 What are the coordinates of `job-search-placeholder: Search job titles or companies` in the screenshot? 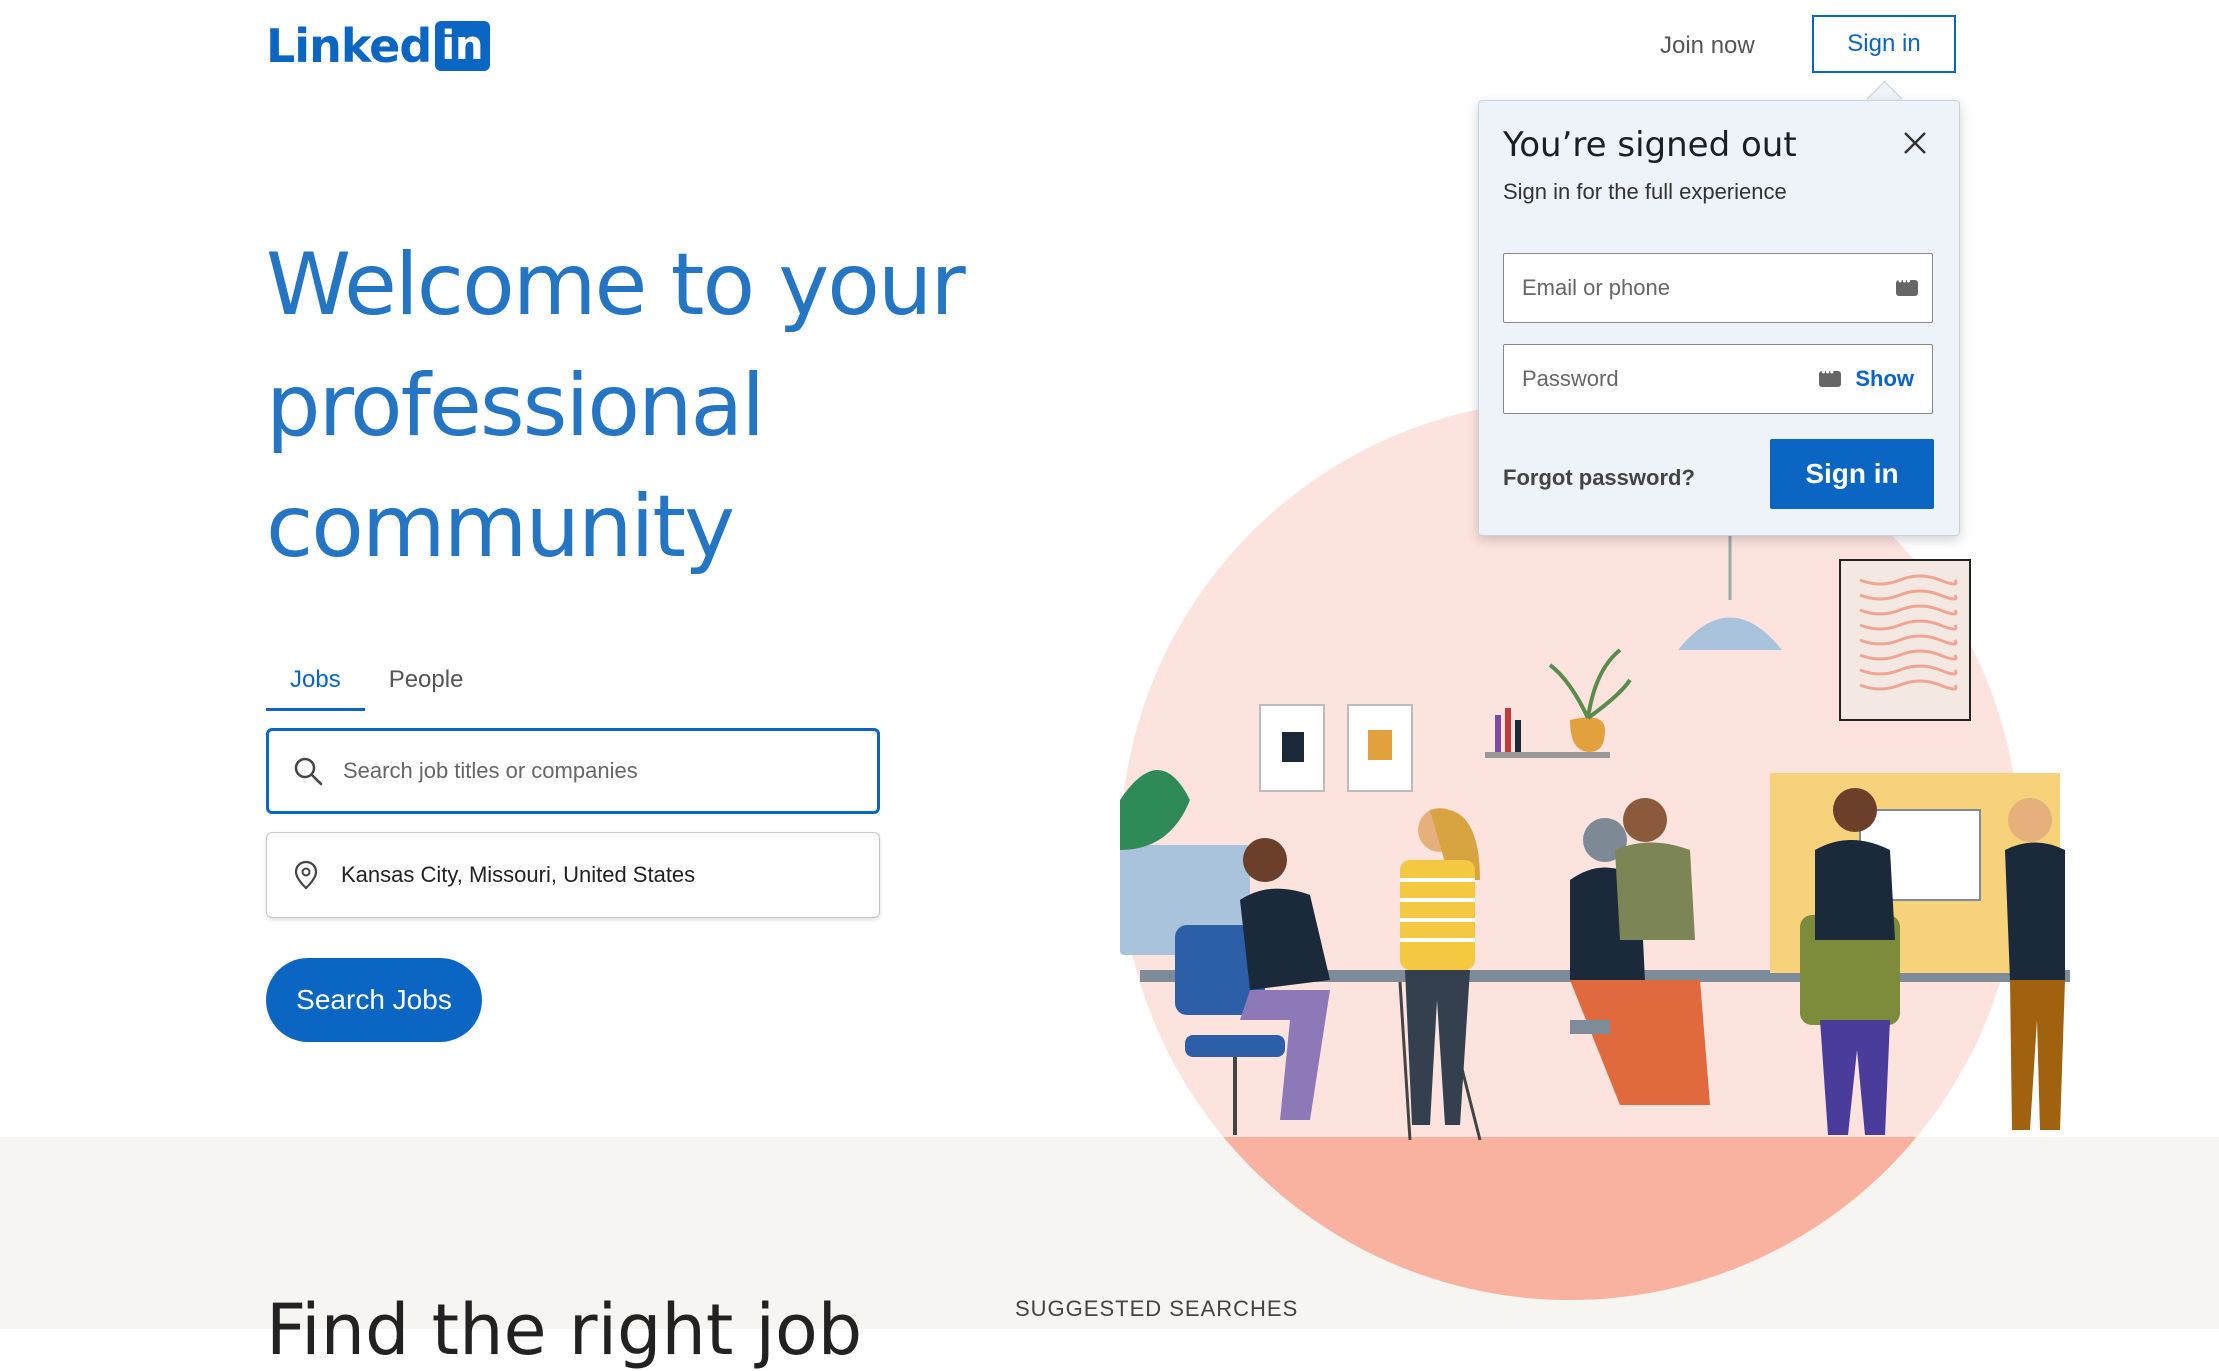 It's located at (490, 770).